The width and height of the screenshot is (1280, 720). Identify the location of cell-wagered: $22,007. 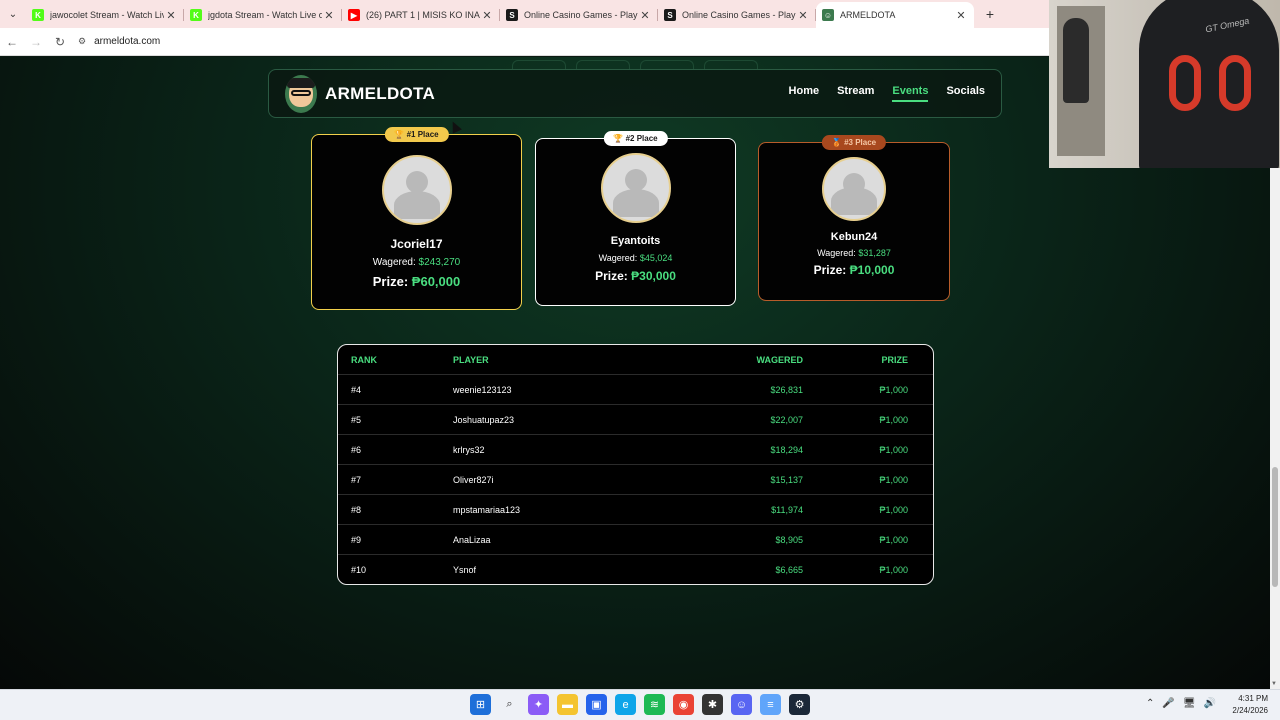
(786, 419).